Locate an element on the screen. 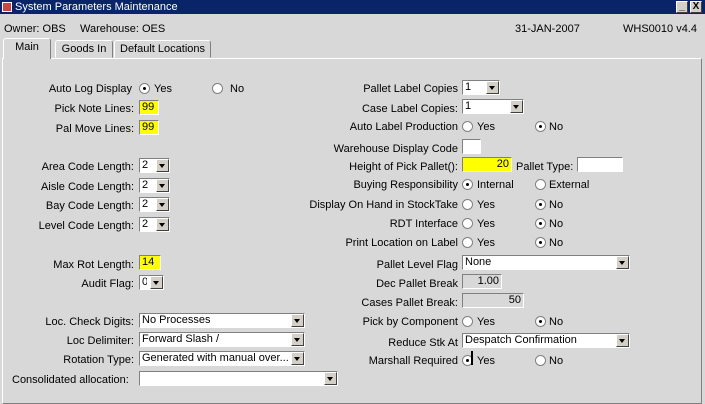 This screenshot has width=705, height=404. height-of-pick-pallet-label: Height of Pick Pallet(): is located at coordinates (403, 167).